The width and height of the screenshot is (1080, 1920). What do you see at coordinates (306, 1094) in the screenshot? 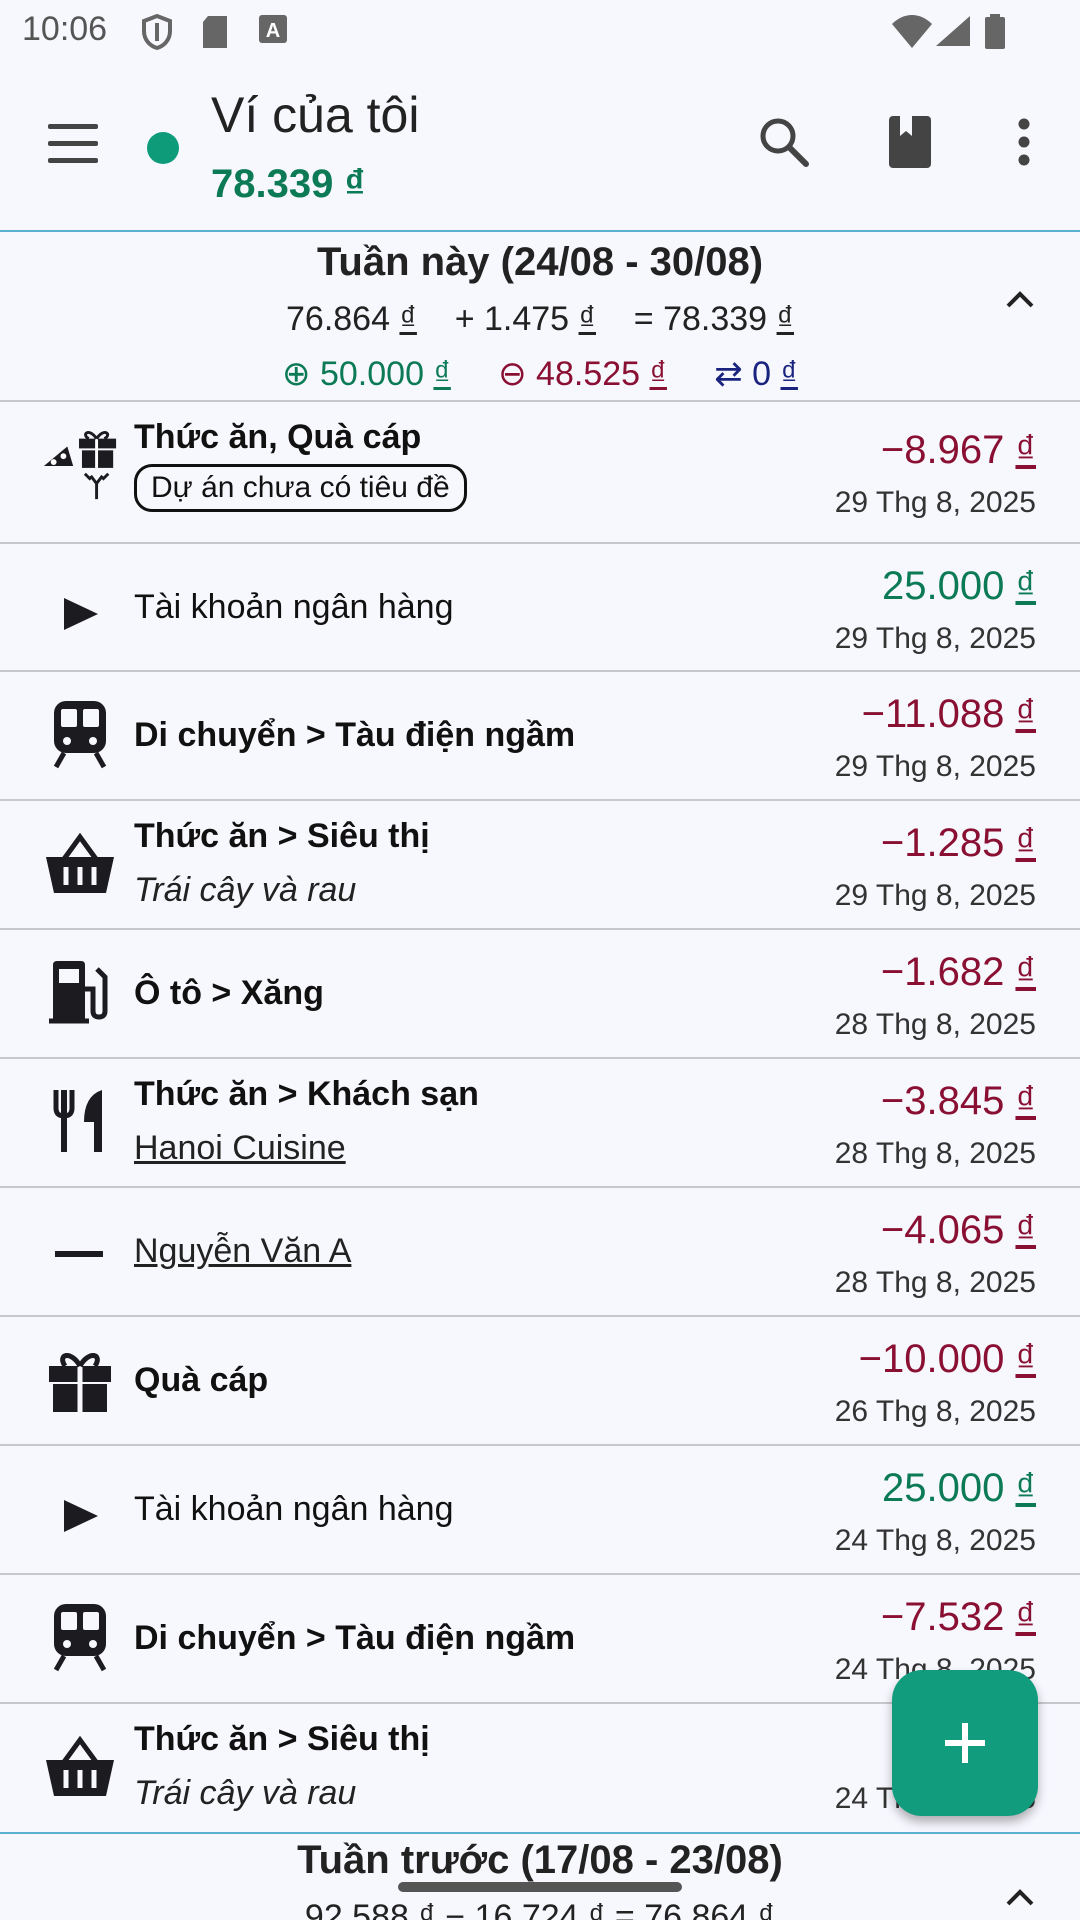
I see `transaction-category: Thức ăn > Khách sạn` at bounding box center [306, 1094].